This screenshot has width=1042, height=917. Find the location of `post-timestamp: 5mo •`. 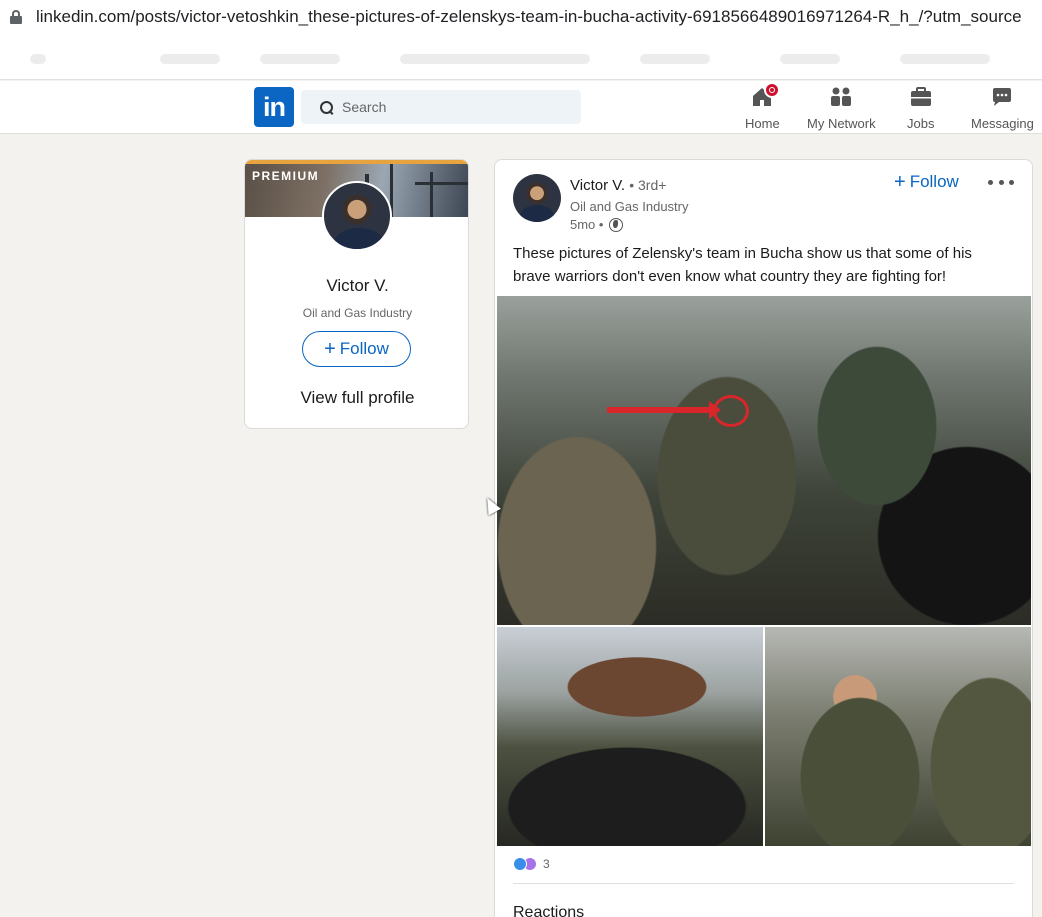

post-timestamp: 5mo • is located at coordinates (597, 224).